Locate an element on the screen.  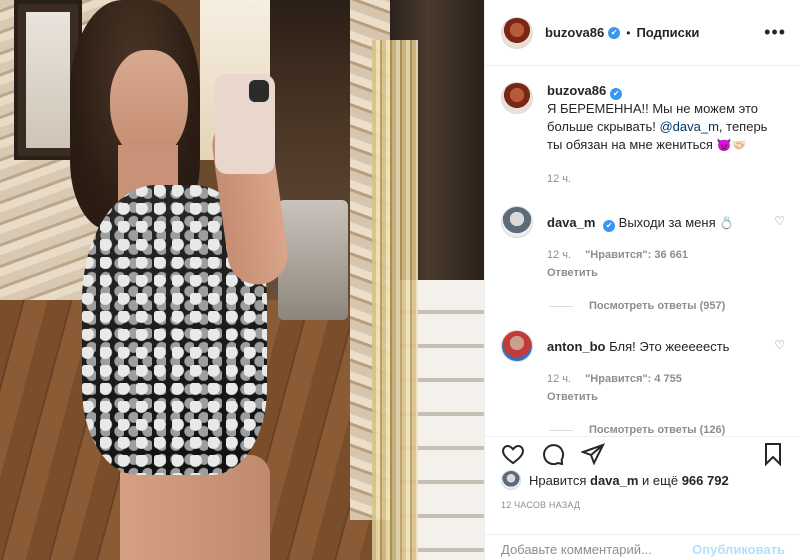
commenter-username: dava_m is located at coordinates (571, 222).